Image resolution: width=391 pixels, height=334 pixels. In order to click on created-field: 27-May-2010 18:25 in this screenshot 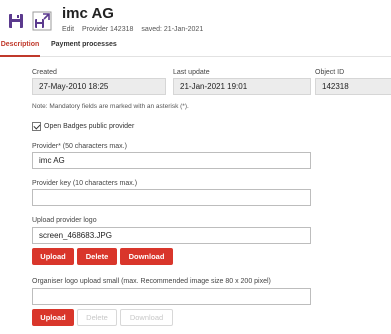, I will do `click(99, 86)`.